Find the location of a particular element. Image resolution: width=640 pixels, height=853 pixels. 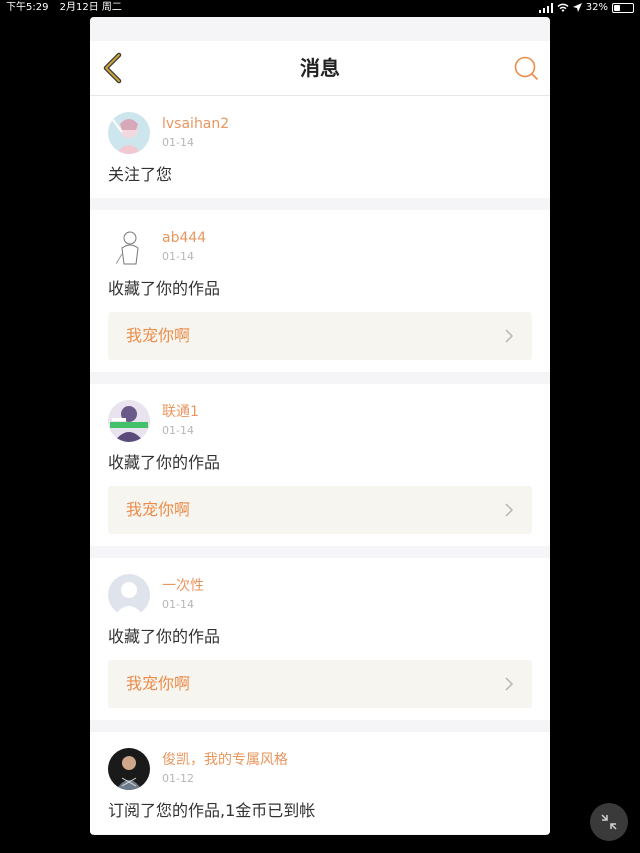

message-card: lvsaihan2 01-14 关注了您 is located at coordinates (320, 147).